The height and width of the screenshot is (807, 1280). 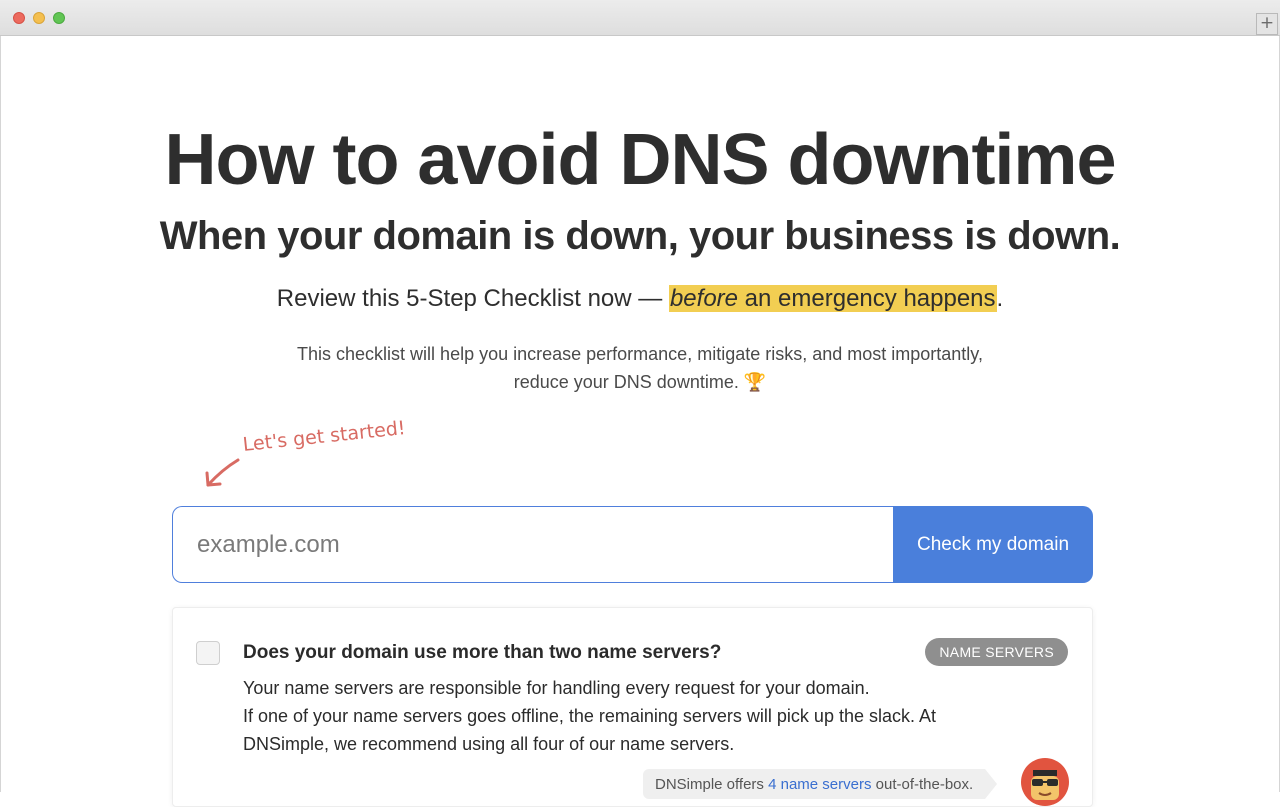 I want to click on domain-input, so click(x=532, y=544).